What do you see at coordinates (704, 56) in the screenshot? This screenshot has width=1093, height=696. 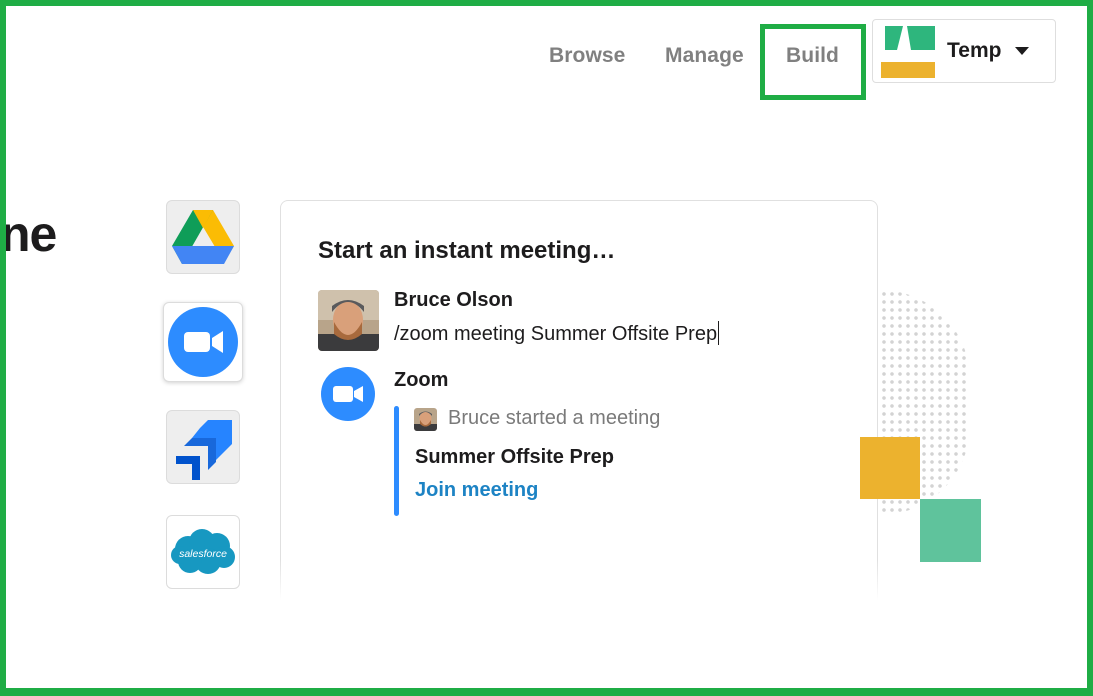 I see `nav-manage: Manage` at bounding box center [704, 56].